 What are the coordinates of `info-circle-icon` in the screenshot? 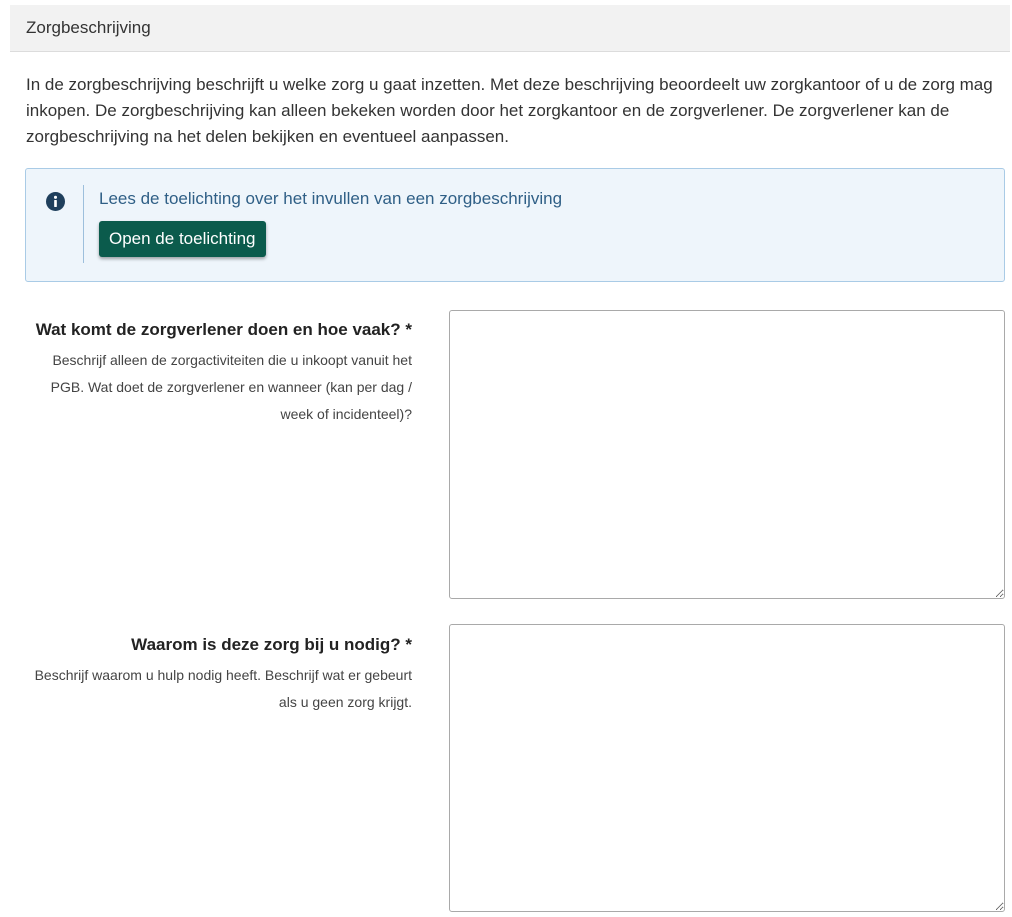 It's located at (55, 201).